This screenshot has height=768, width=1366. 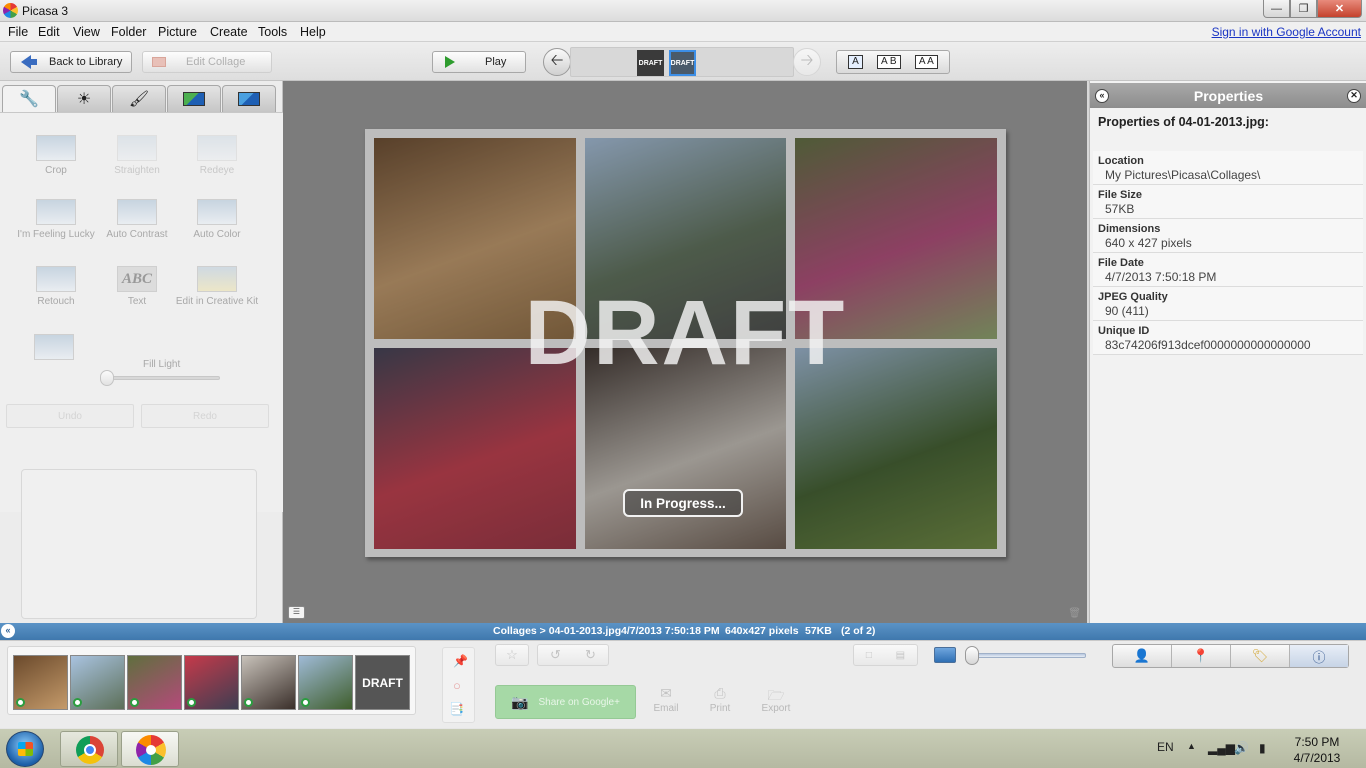 What do you see at coordinates (89, 749) in the screenshot?
I see `taskbar-chrome` at bounding box center [89, 749].